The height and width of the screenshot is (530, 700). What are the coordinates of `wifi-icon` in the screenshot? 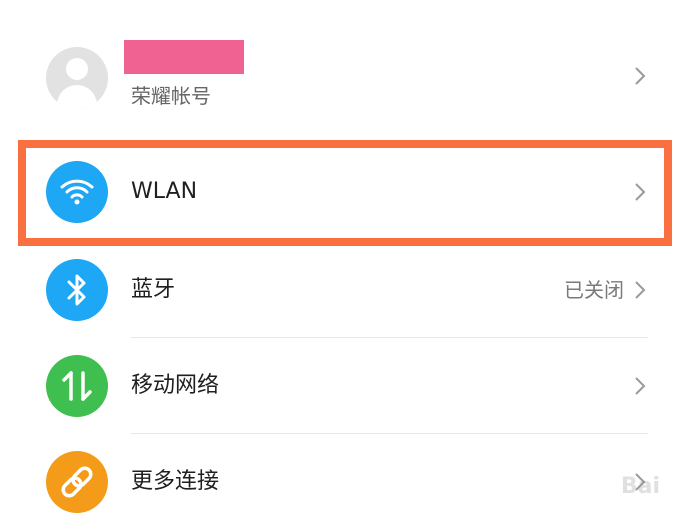 It's located at (77, 192).